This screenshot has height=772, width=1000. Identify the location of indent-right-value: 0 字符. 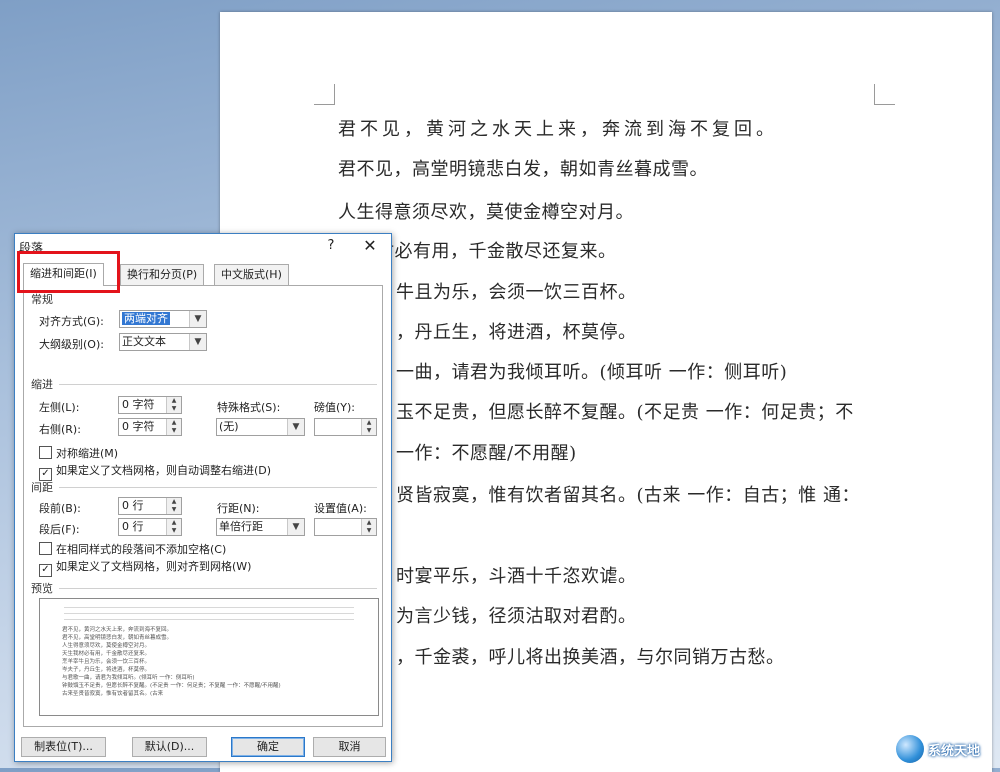
(138, 426).